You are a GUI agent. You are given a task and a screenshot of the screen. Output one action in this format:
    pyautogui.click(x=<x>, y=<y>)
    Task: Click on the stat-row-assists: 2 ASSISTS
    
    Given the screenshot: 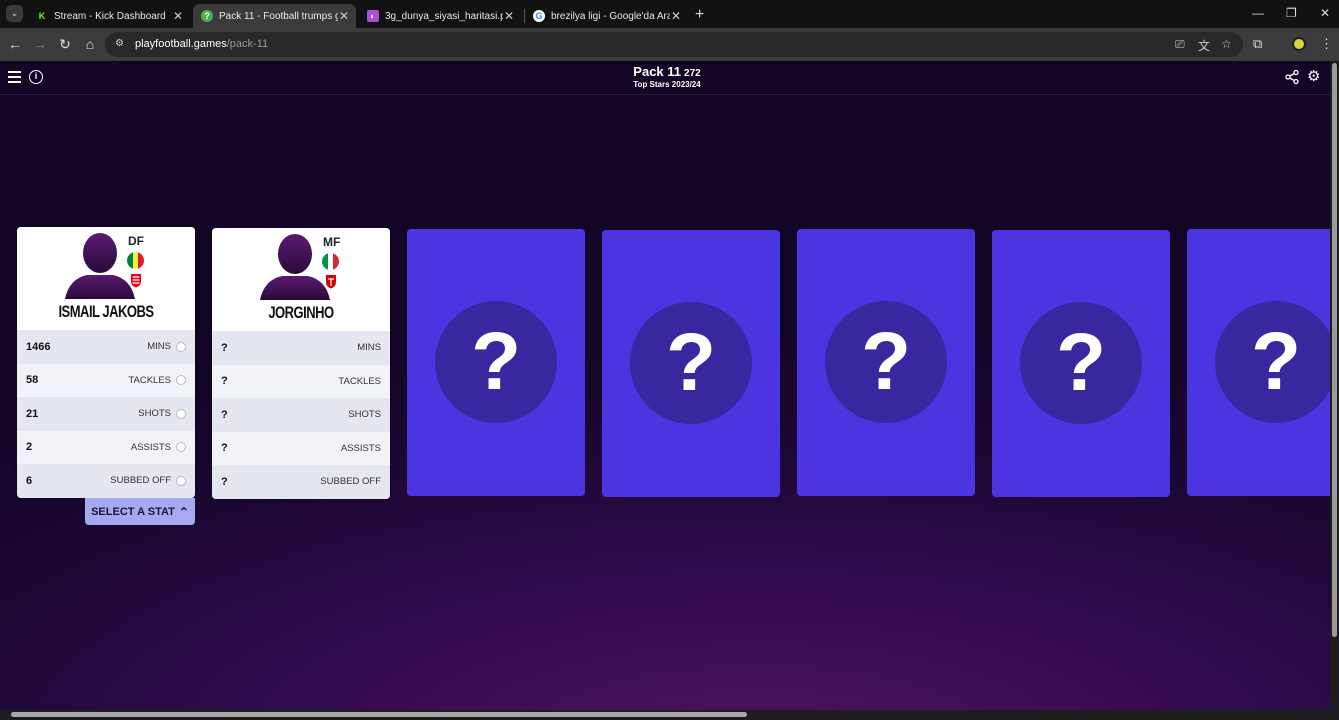 What is the action you would take?
    pyautogui.click(x=106, y=447)
    